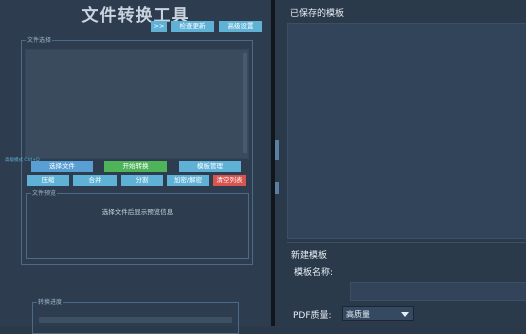 The height and width of the screenshot is (334, 526). I want to click on saved-templates-heading: 已保存的模板, so click(317, 14).